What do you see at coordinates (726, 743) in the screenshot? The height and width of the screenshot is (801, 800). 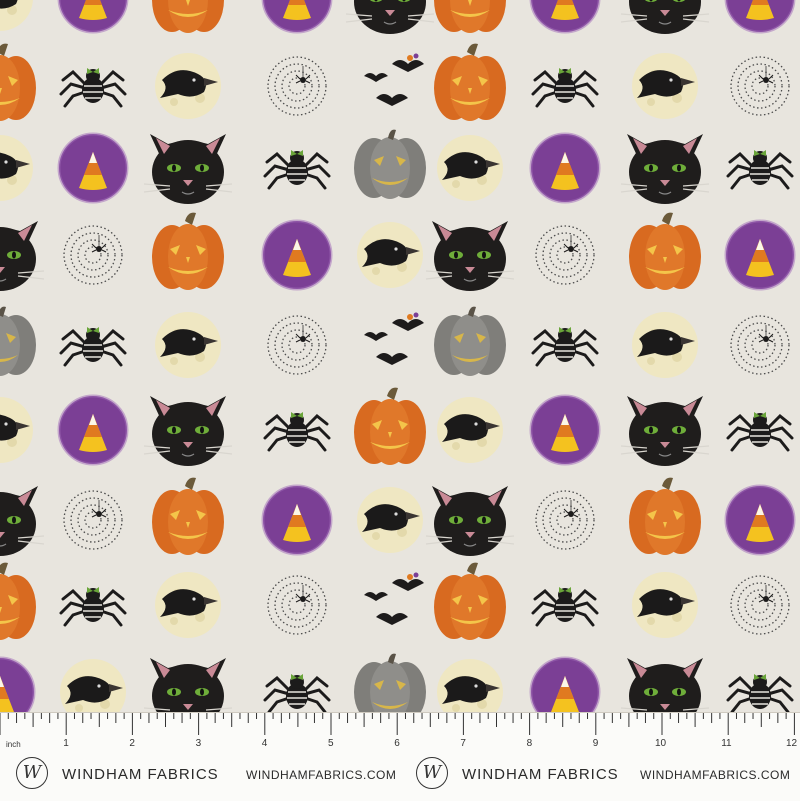 I see `ruler-number: 11` at bounding box center [726, 743].